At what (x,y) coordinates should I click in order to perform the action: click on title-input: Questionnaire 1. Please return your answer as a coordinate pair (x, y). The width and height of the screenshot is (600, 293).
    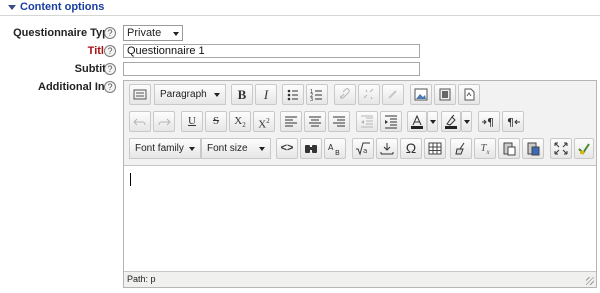
    Looking at the image, I should click on (271, 51).